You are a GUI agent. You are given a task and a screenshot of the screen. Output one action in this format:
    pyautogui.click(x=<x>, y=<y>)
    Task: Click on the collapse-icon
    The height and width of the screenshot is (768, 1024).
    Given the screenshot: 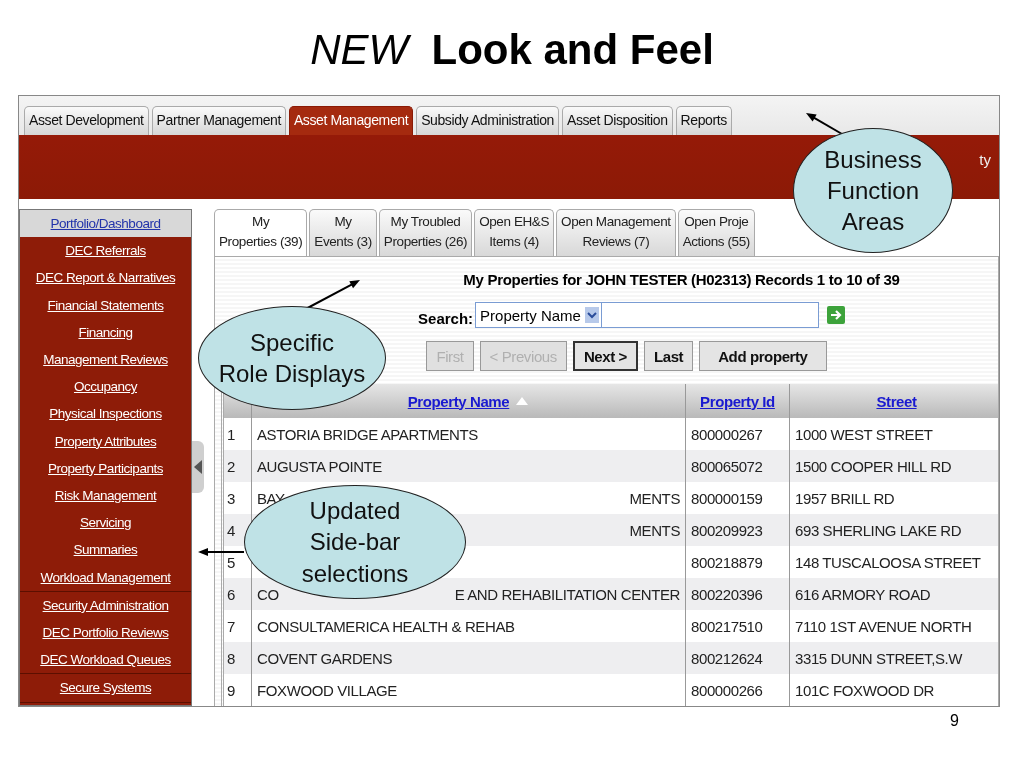 What is the action you would take?
    pyautogui.click(x=198, y=467)
    